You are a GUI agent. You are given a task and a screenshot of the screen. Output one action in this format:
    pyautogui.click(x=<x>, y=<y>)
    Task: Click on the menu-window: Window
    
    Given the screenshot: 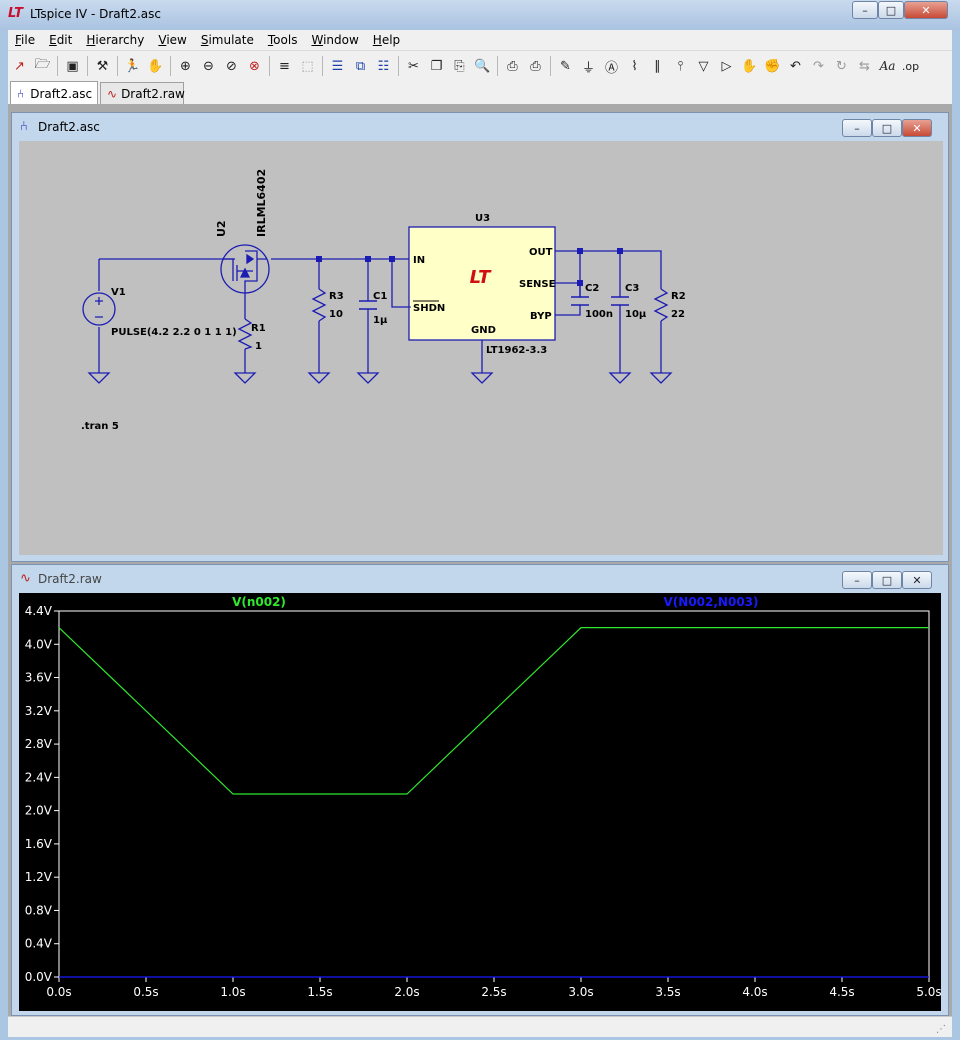 What is the action you would take?
    pyautogui.click(x=334, y=40)
    